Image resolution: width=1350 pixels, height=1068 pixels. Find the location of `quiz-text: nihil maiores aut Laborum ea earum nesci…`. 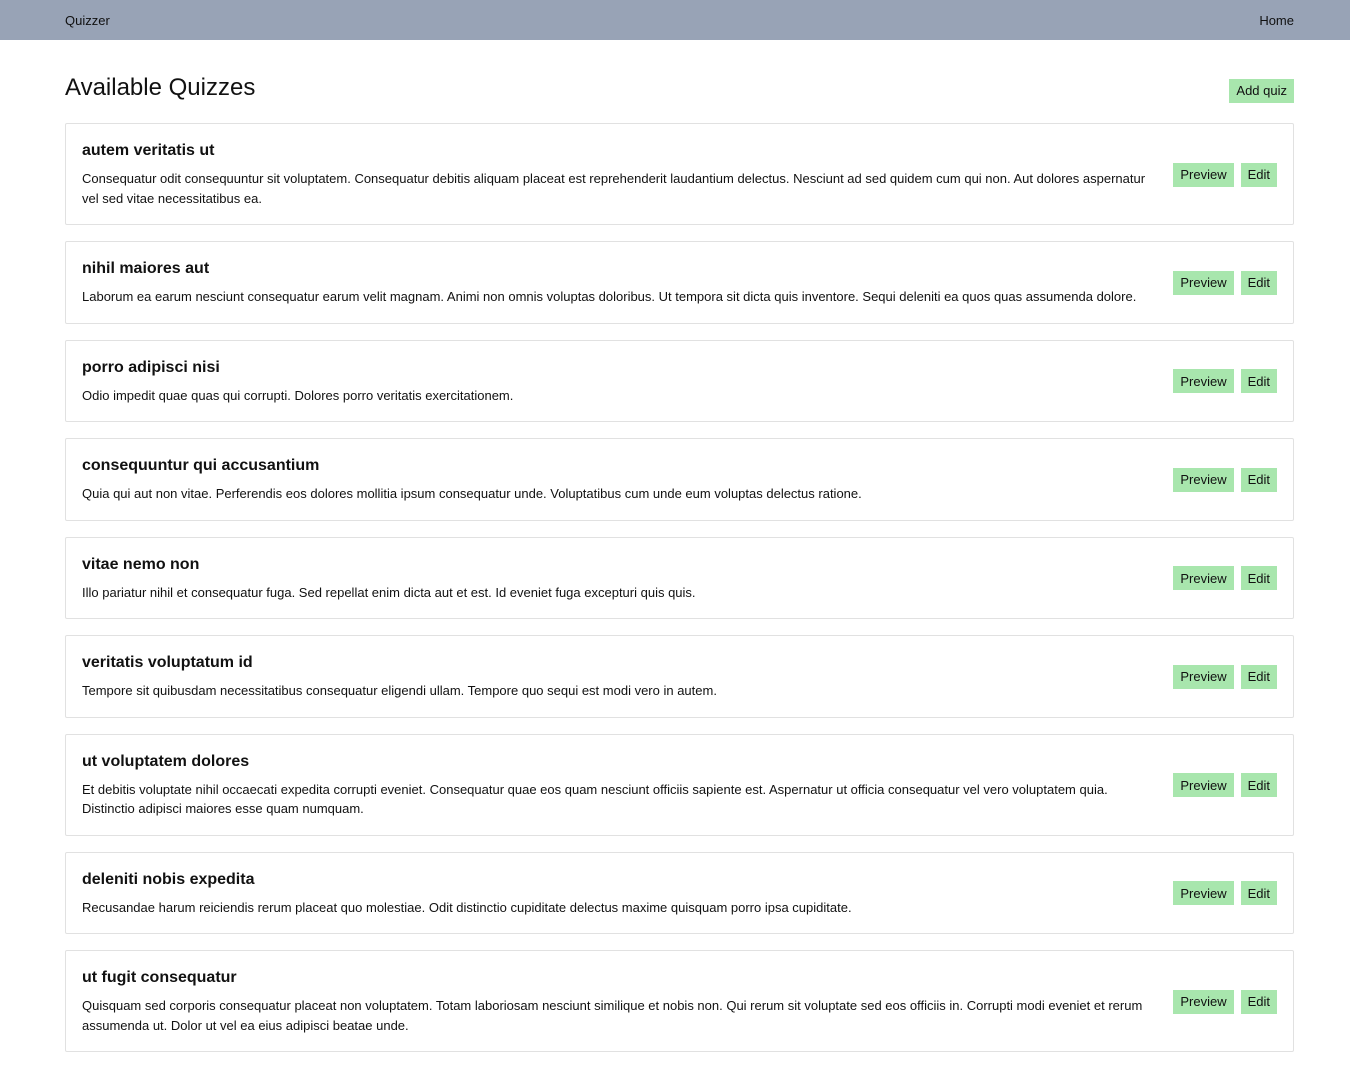

quiz-text: nihil maiores aut Laborum ea earum nesci… is located at coordinates (627, 283).